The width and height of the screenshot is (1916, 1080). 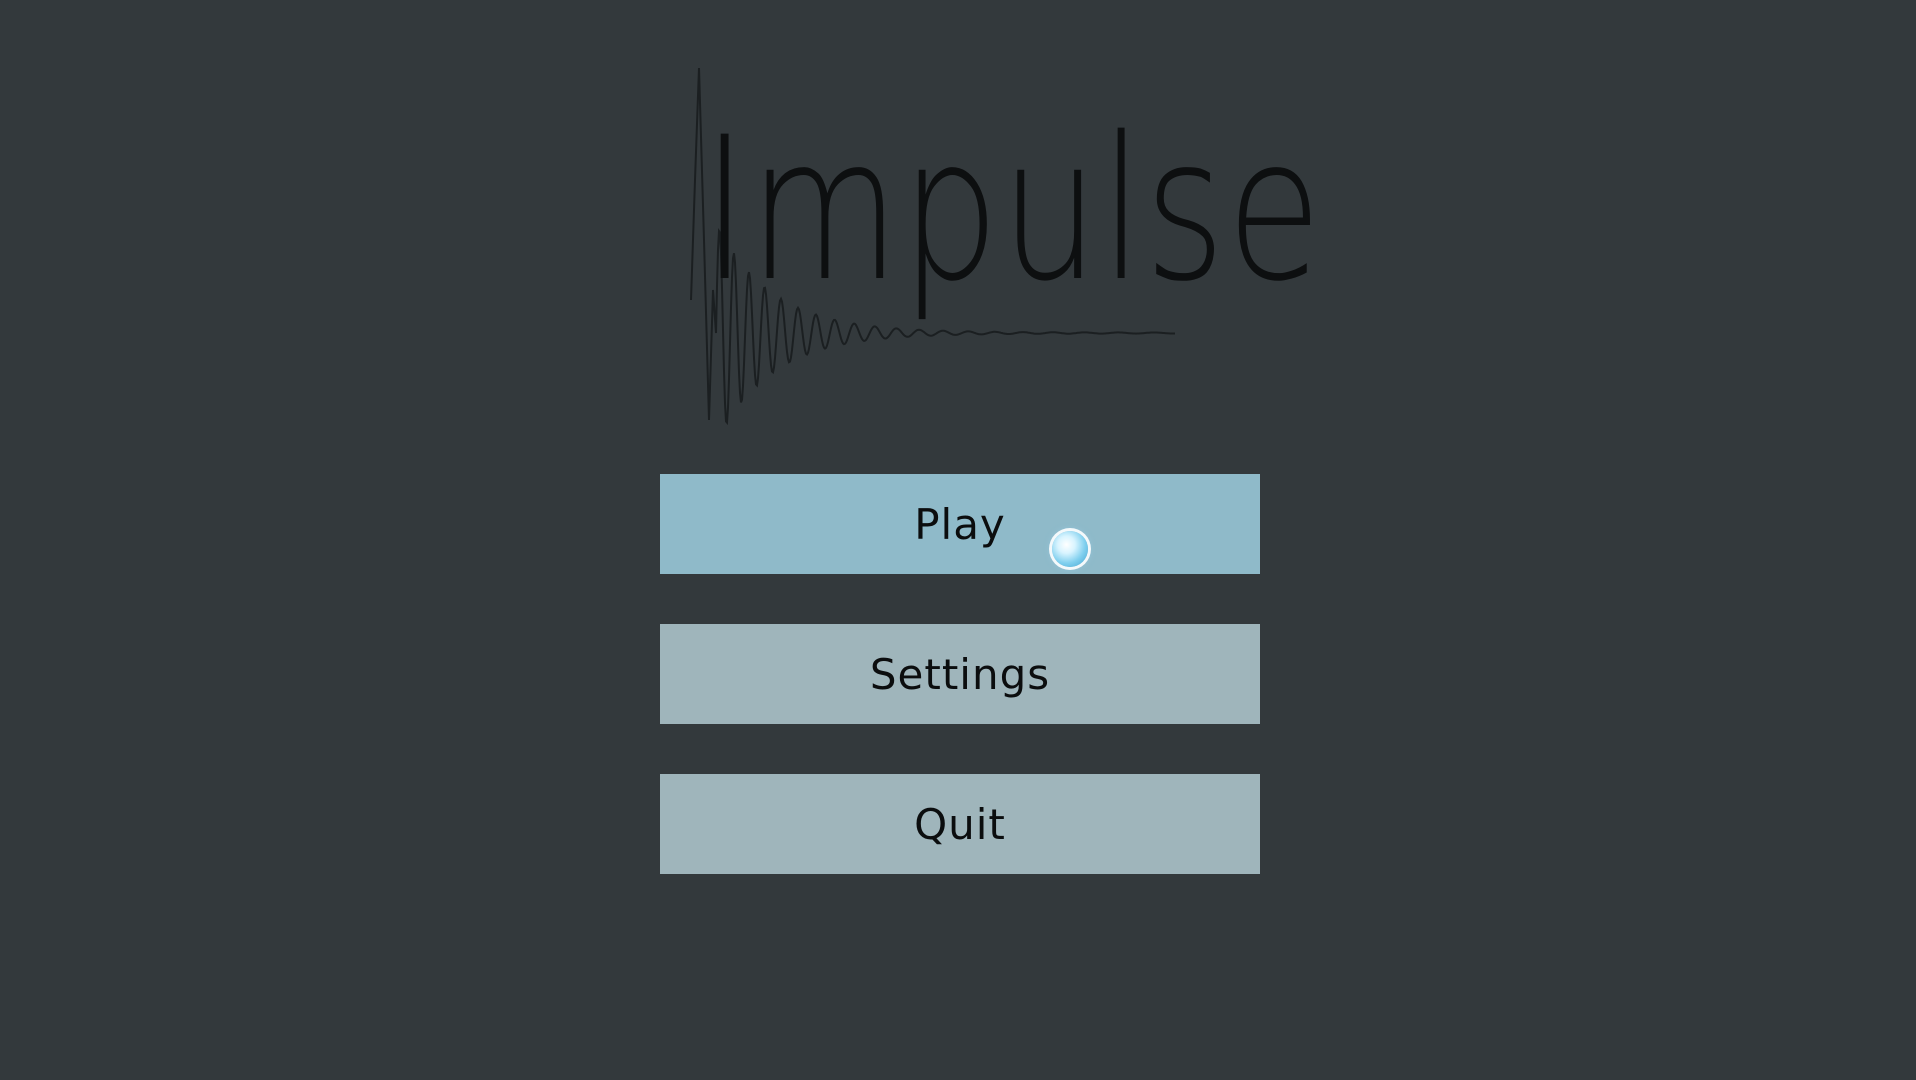 I want to click on game-logo: Impulse, so click(x=1001, y=245).